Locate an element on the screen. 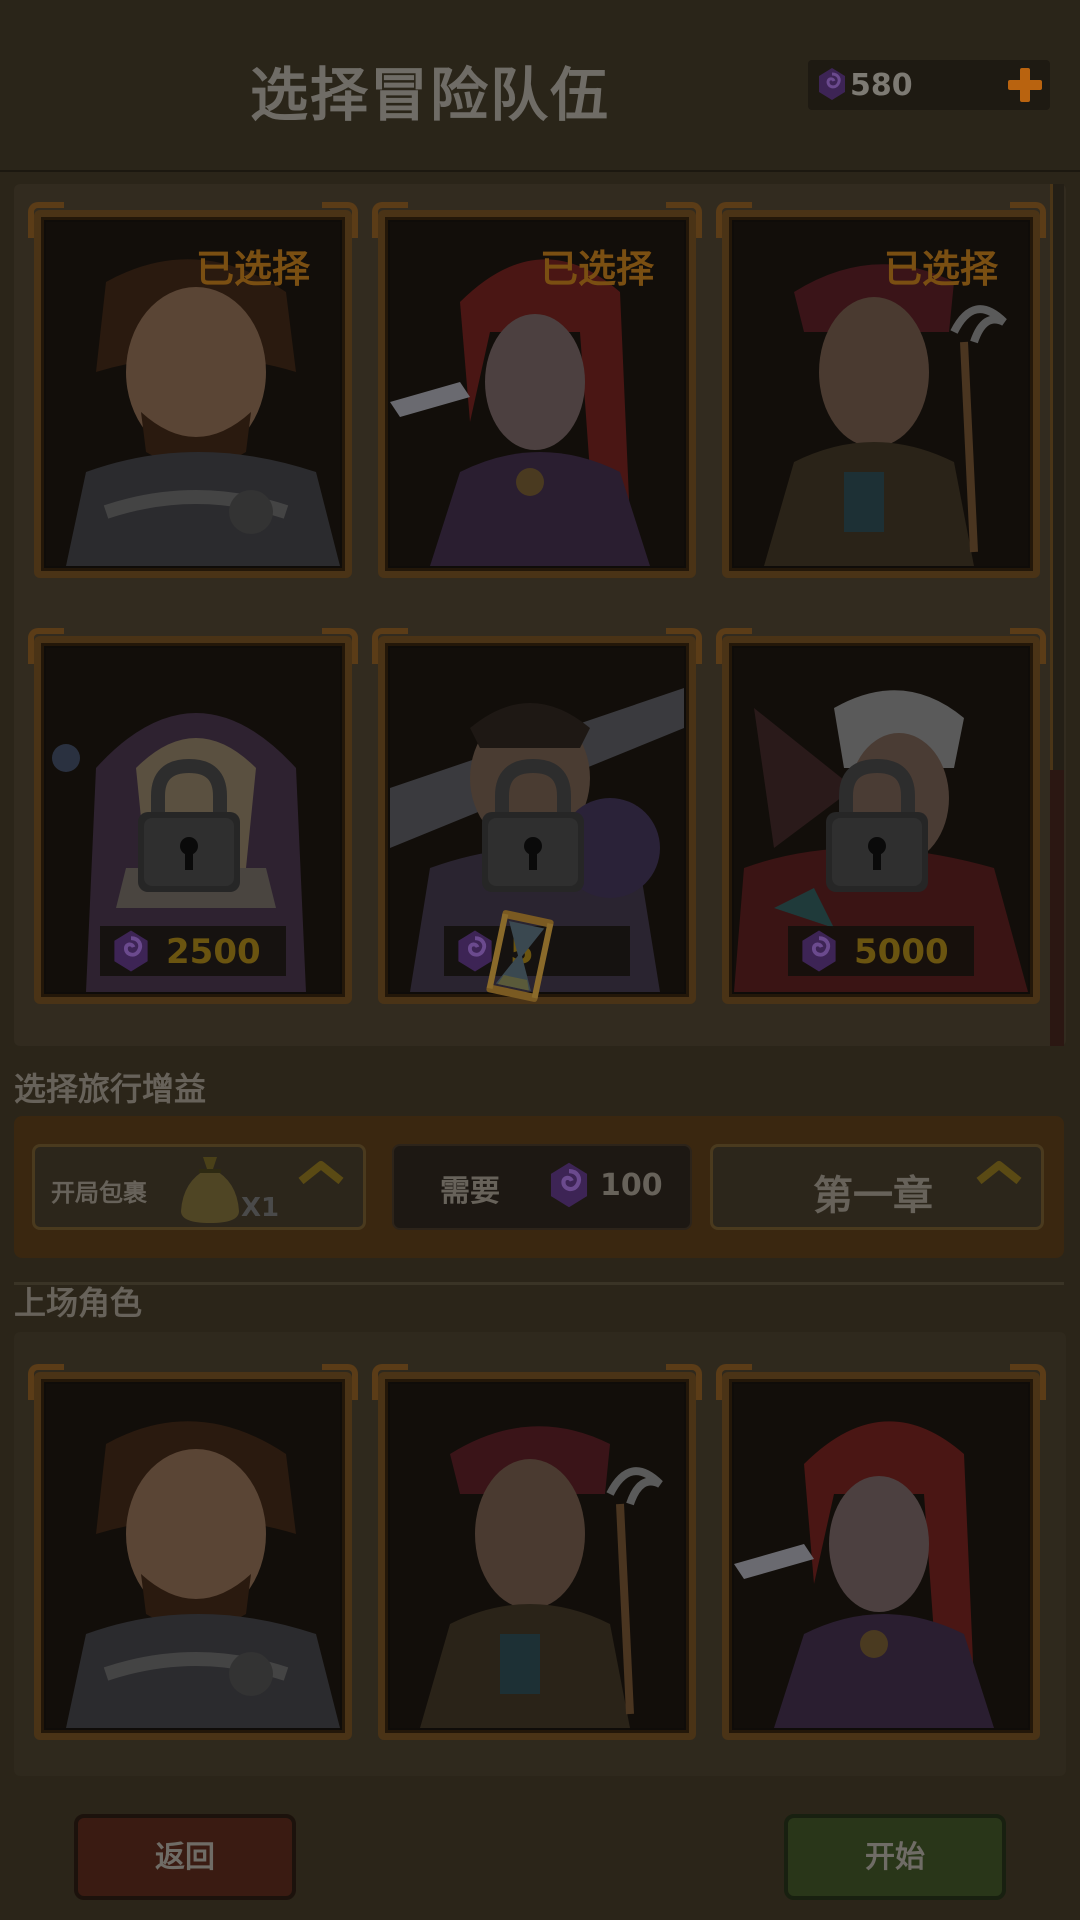  bag-icon is located at coordinates (210, 1190).